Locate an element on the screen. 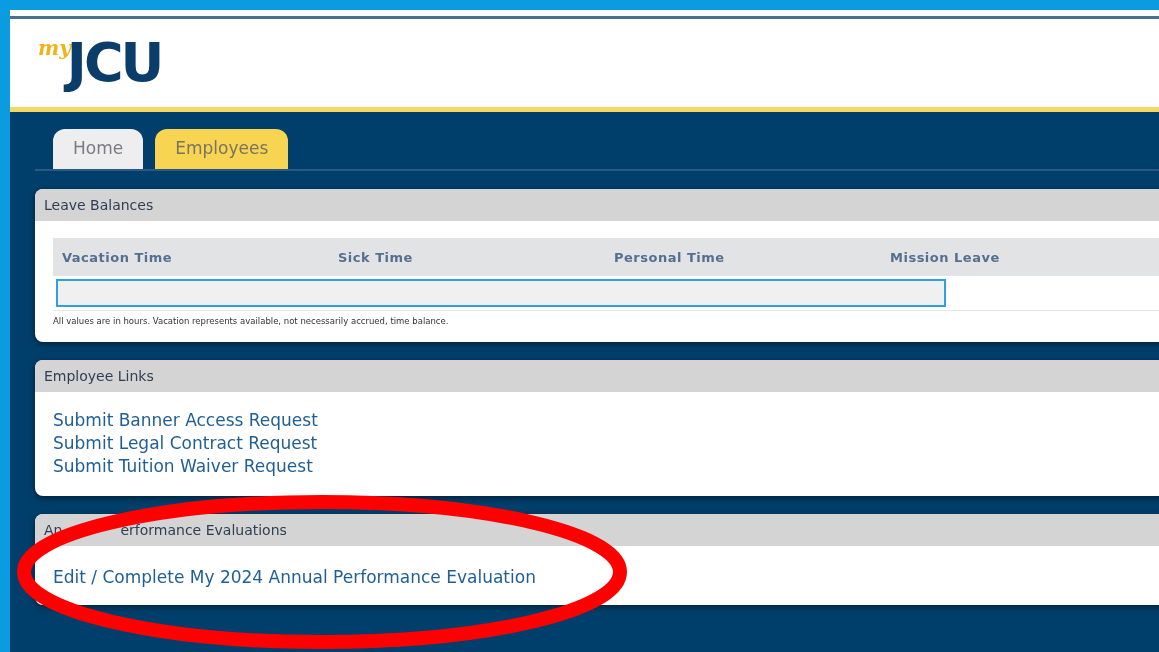 The image size is (1159, 652). link: Submit Tuition Waiver Request is located at coordinates (183, 466).